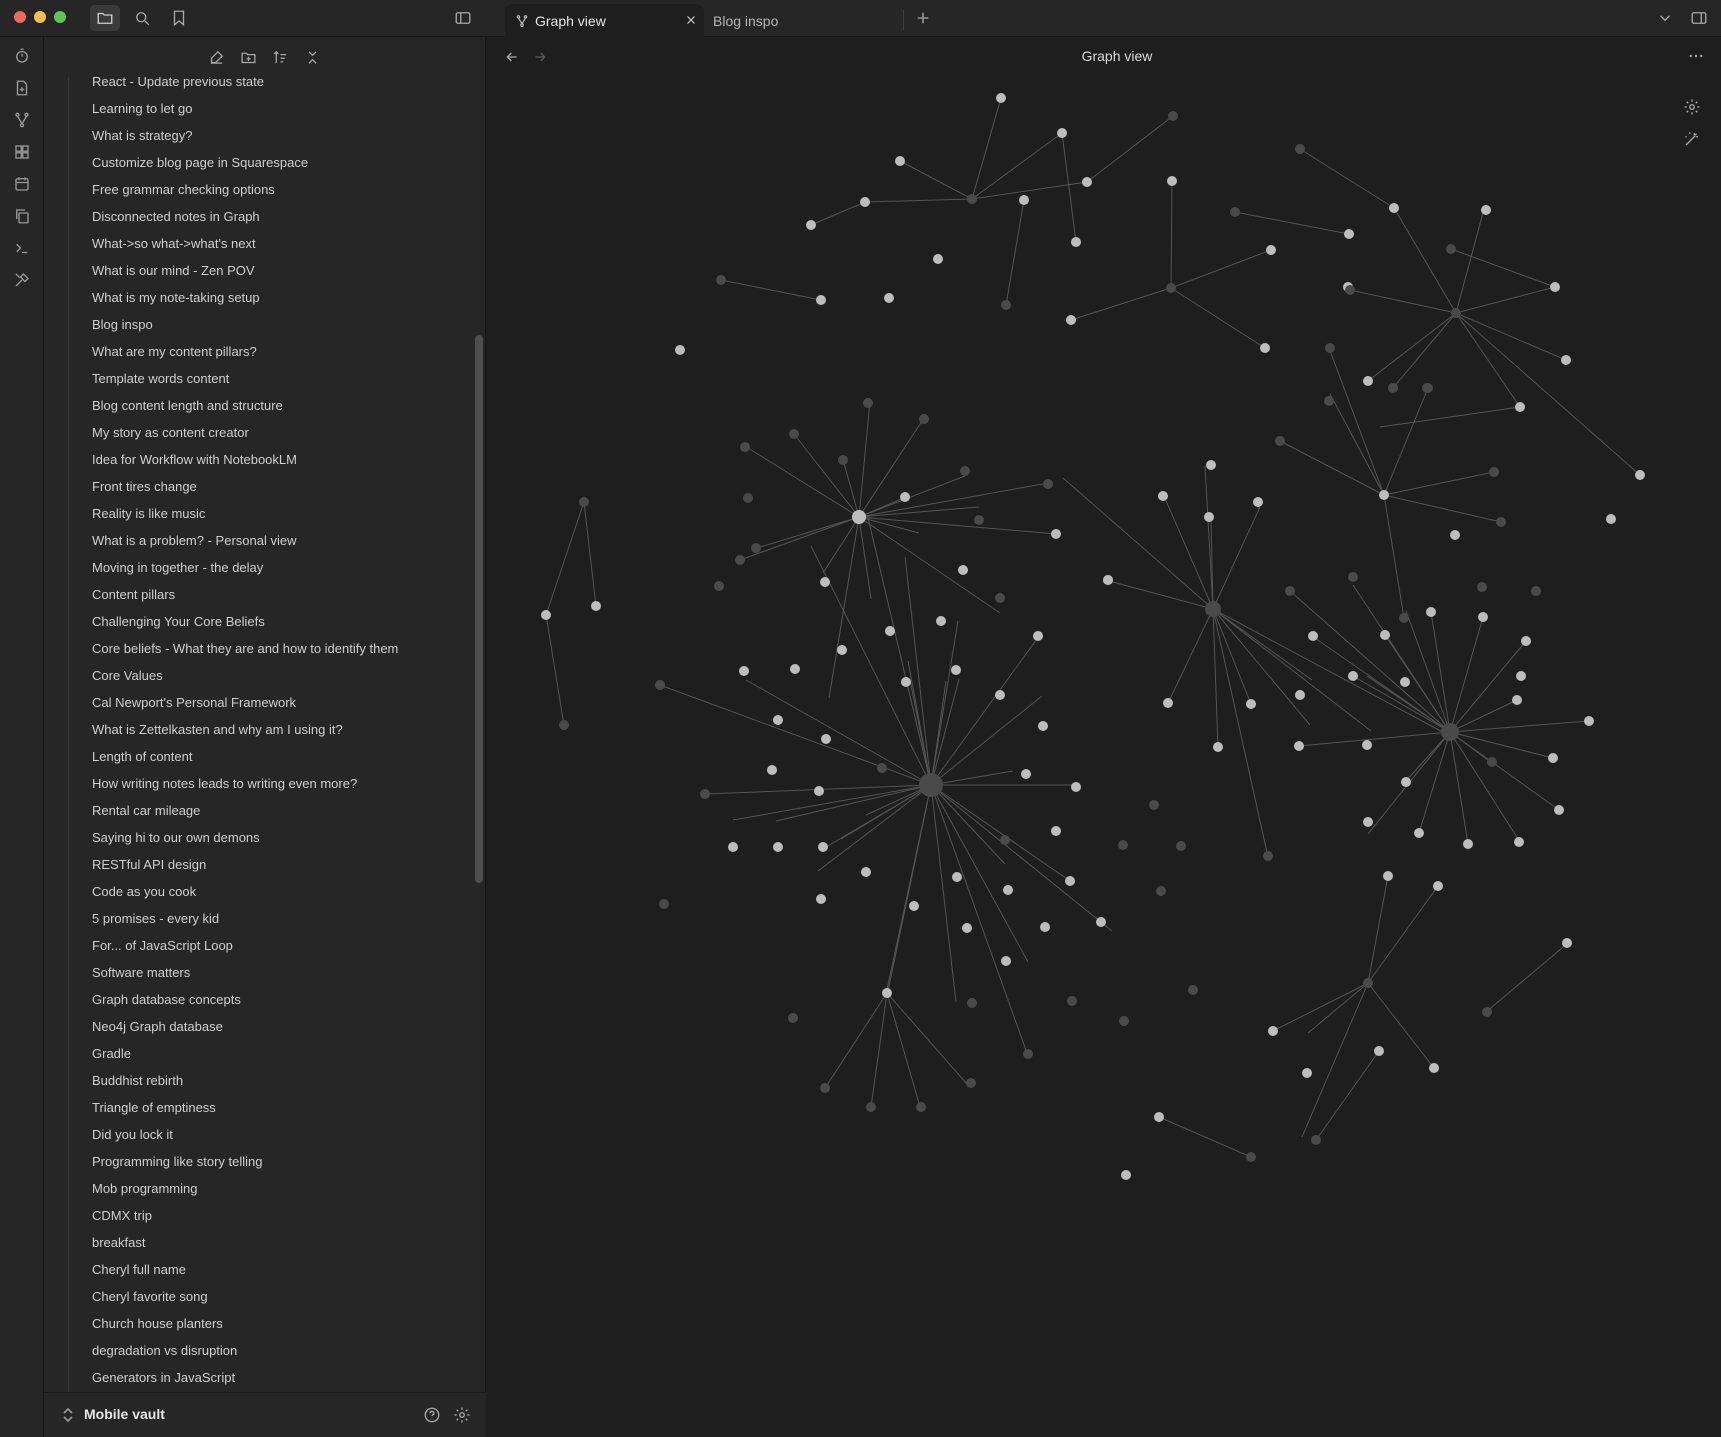  Describe the element at coordinates (604, 20) in the screenshot. I see `tab-graph-view: Graph view` at that location.